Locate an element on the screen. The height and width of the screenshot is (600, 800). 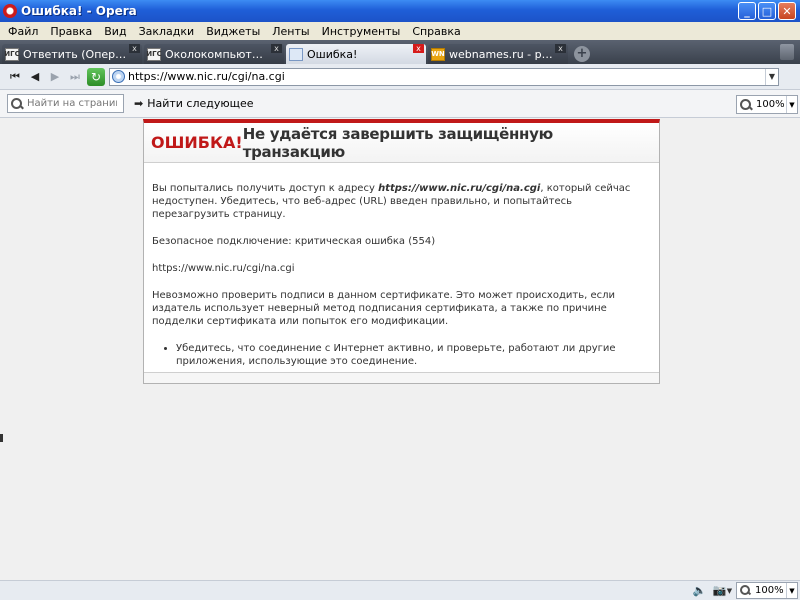
opera-logo-icon is located at coordinates (10, 11).